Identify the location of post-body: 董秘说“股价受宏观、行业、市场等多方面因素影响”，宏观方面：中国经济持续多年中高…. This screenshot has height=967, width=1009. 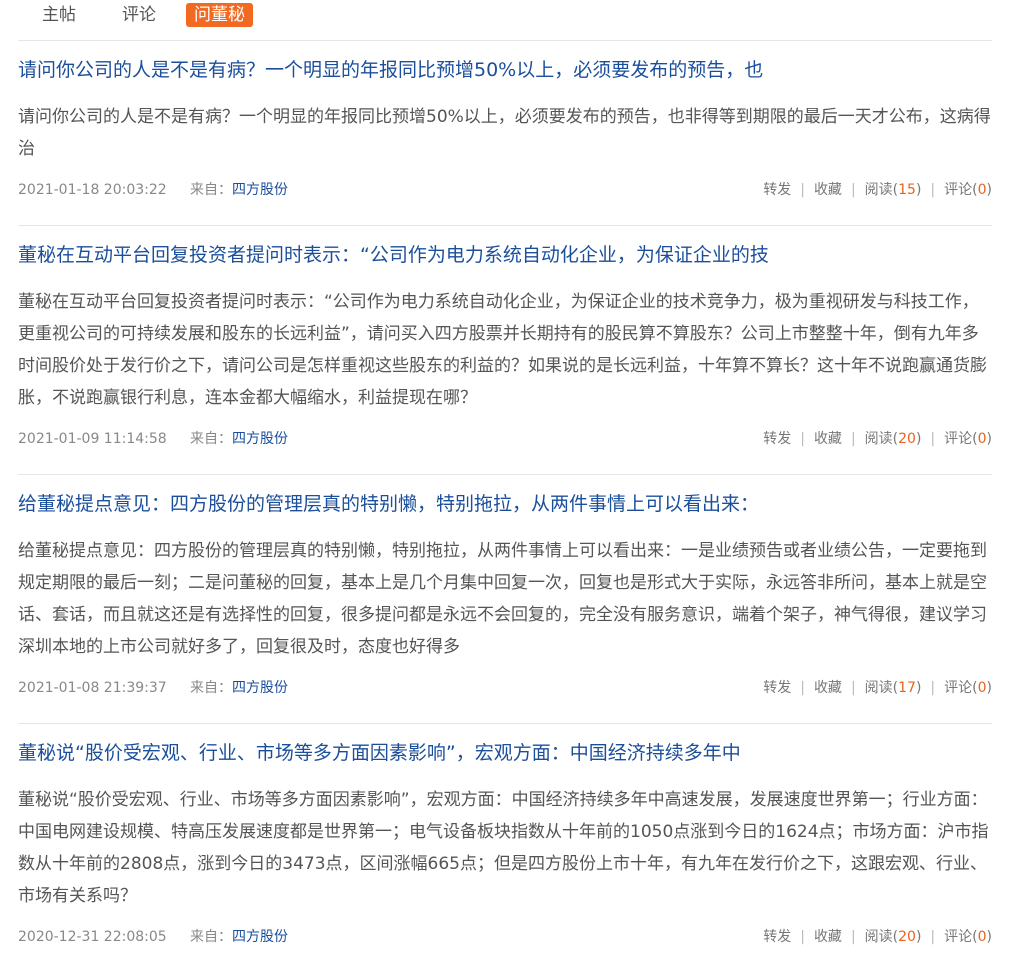
(503, 848).